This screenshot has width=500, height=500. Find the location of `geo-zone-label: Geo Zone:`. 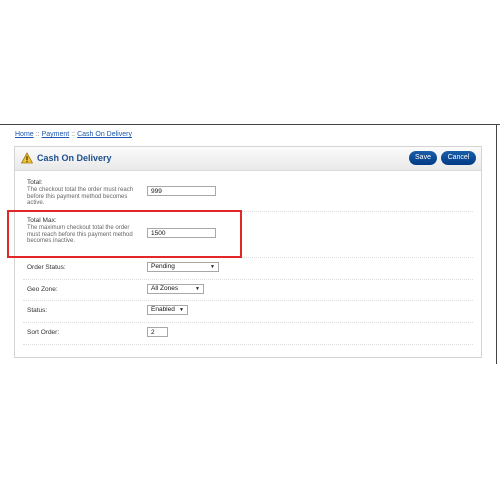

geo-zone-label: Geo Zone: is located at coordinates (42, 289).